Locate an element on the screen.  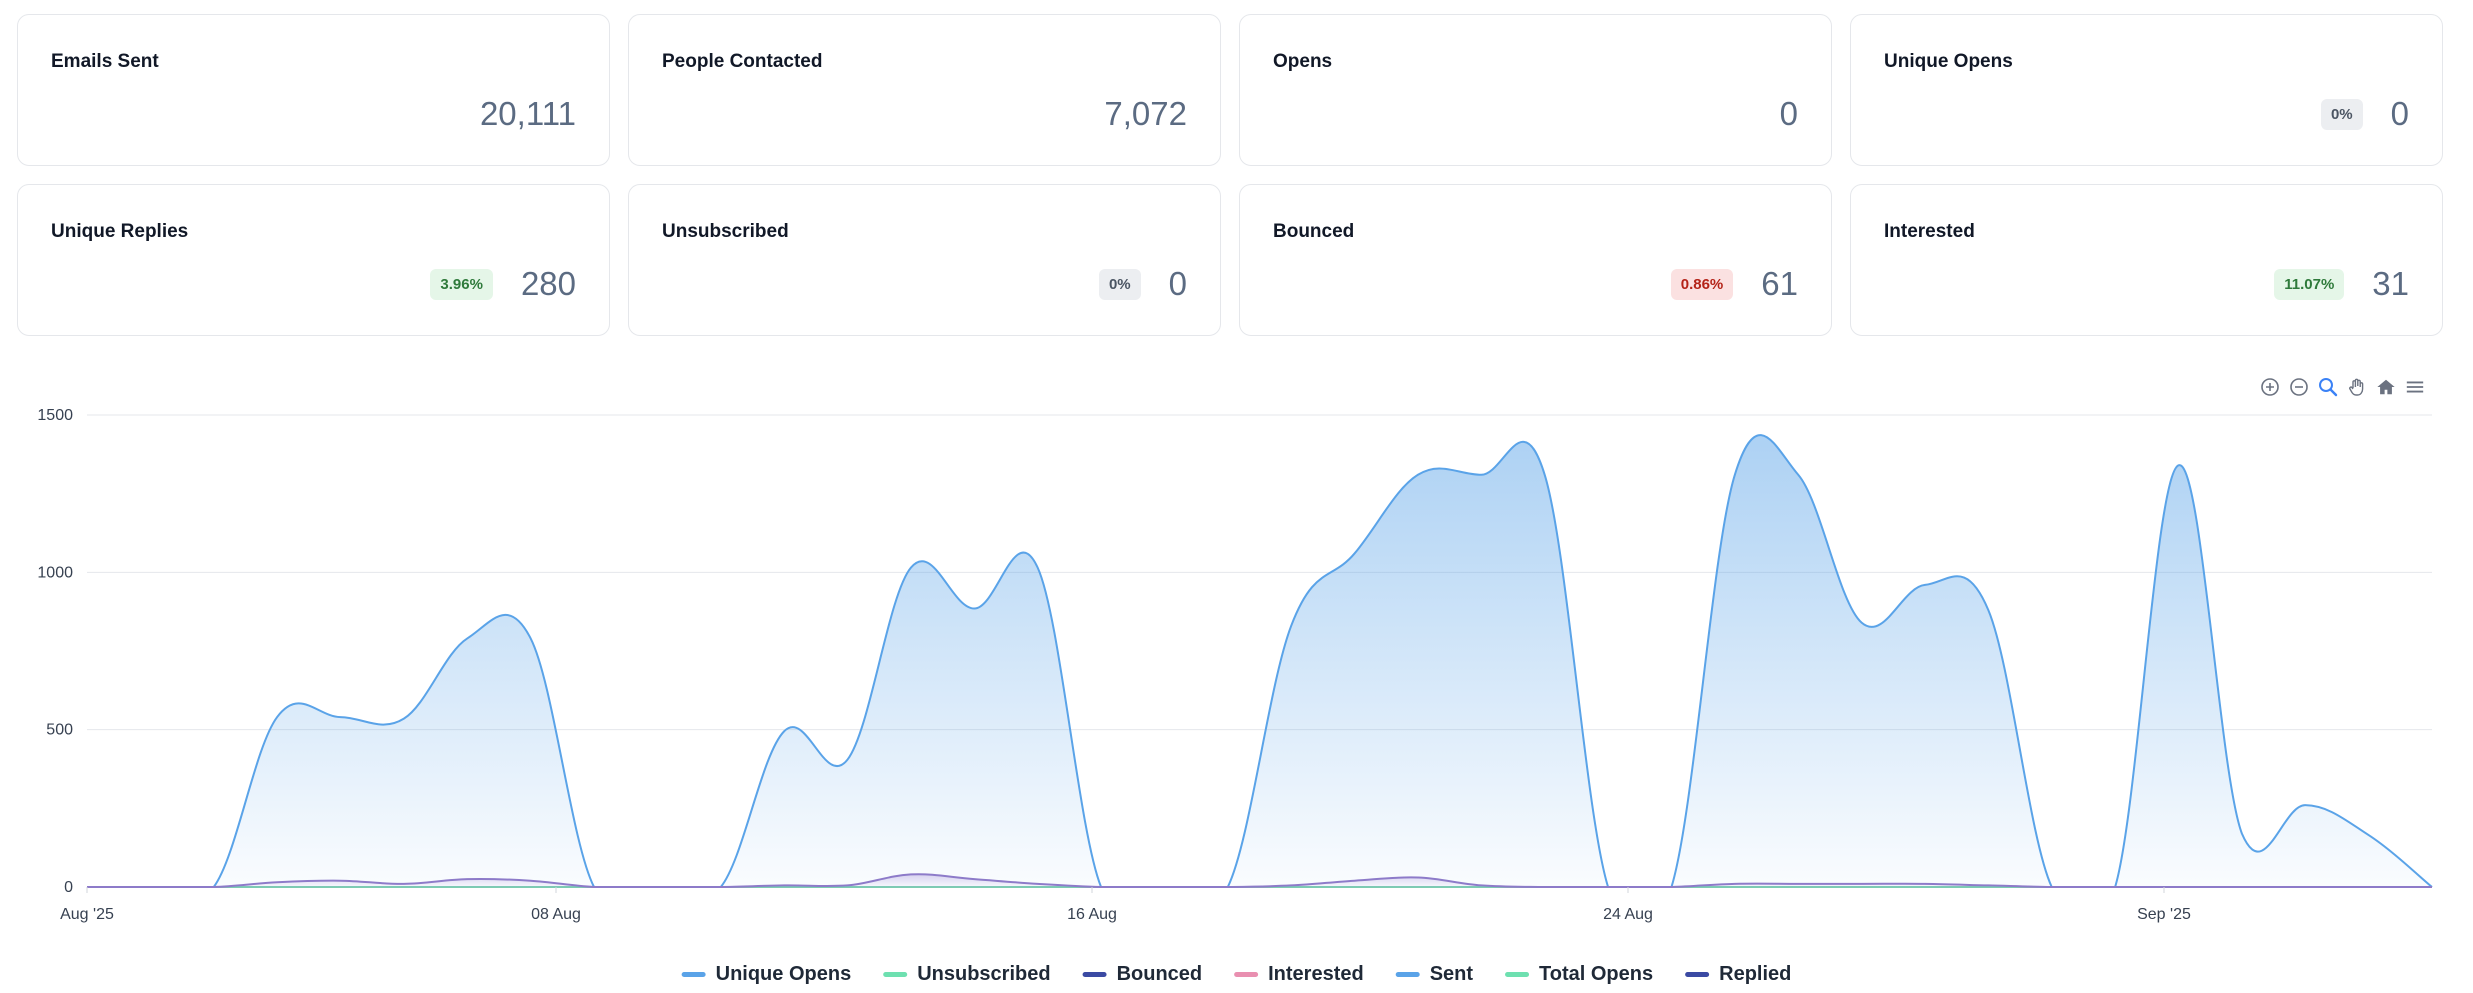
x-tick-label: 08 Aug is located at coordinates (556, 914).